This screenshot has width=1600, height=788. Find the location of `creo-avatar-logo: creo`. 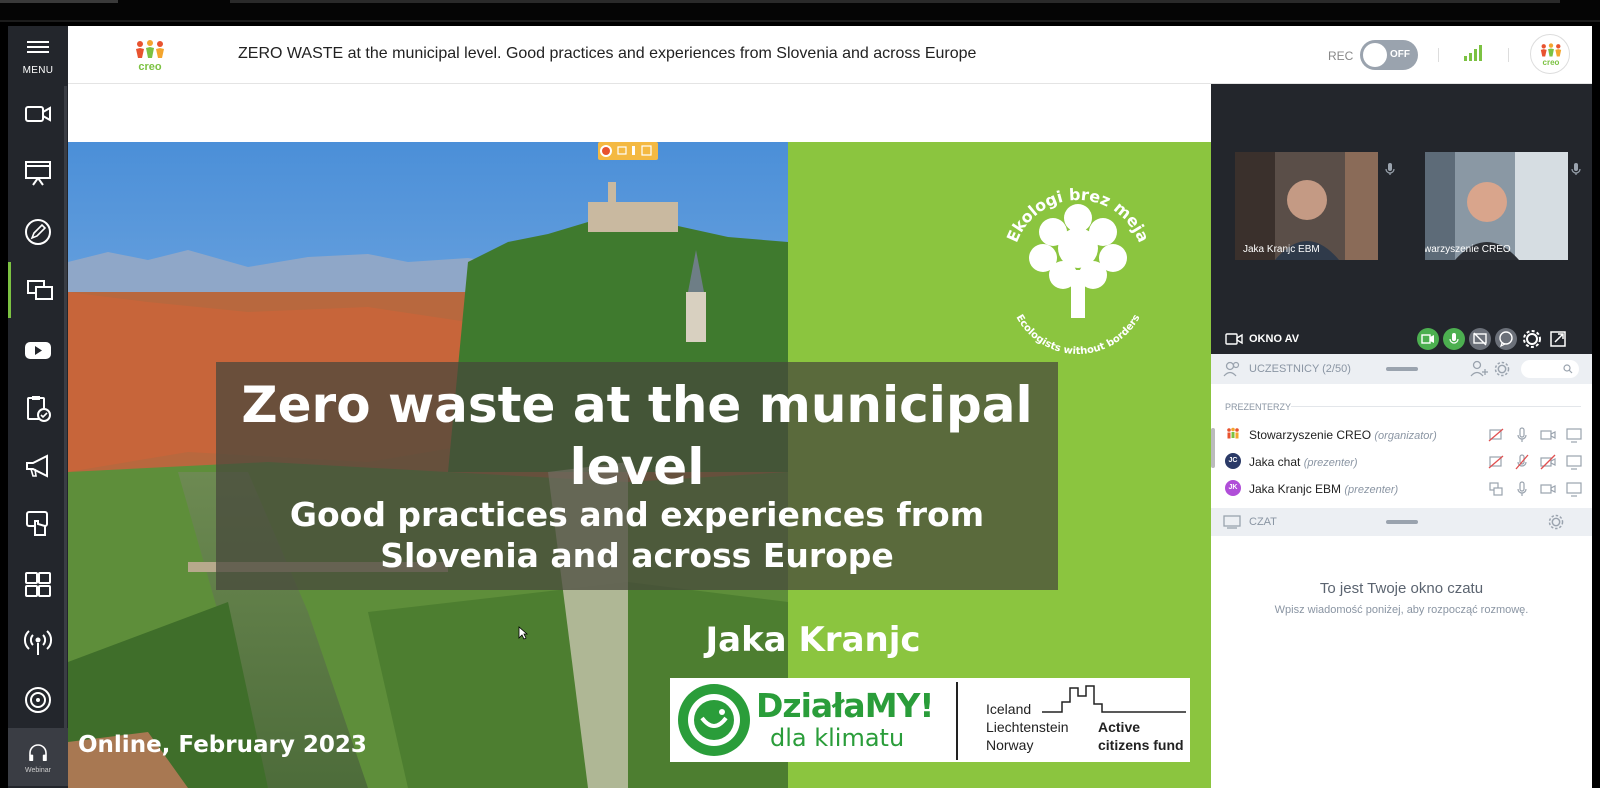

creo-avatar-logo: creo is located at coordinates (1551, 55).